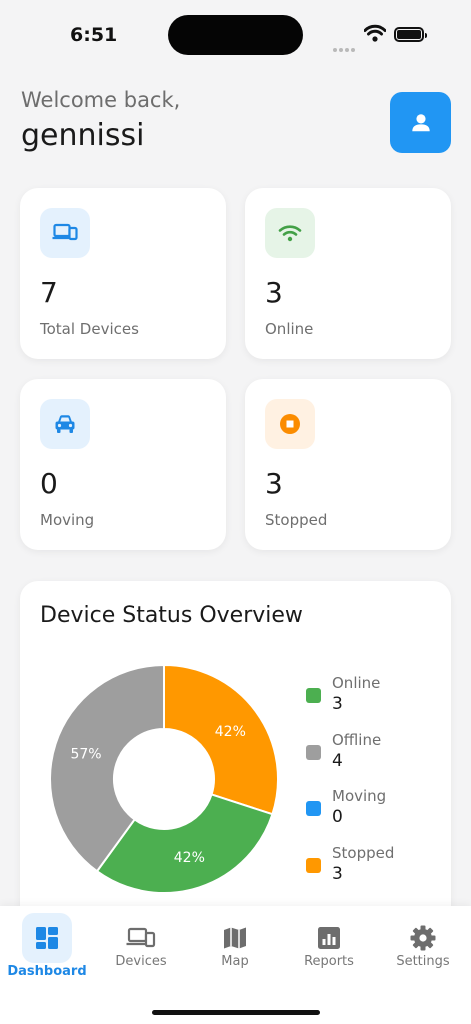  What do you see at coordinates (49, 483) in the screenshot?
I see `stat-value: 0` at bounding box center [49, 483].